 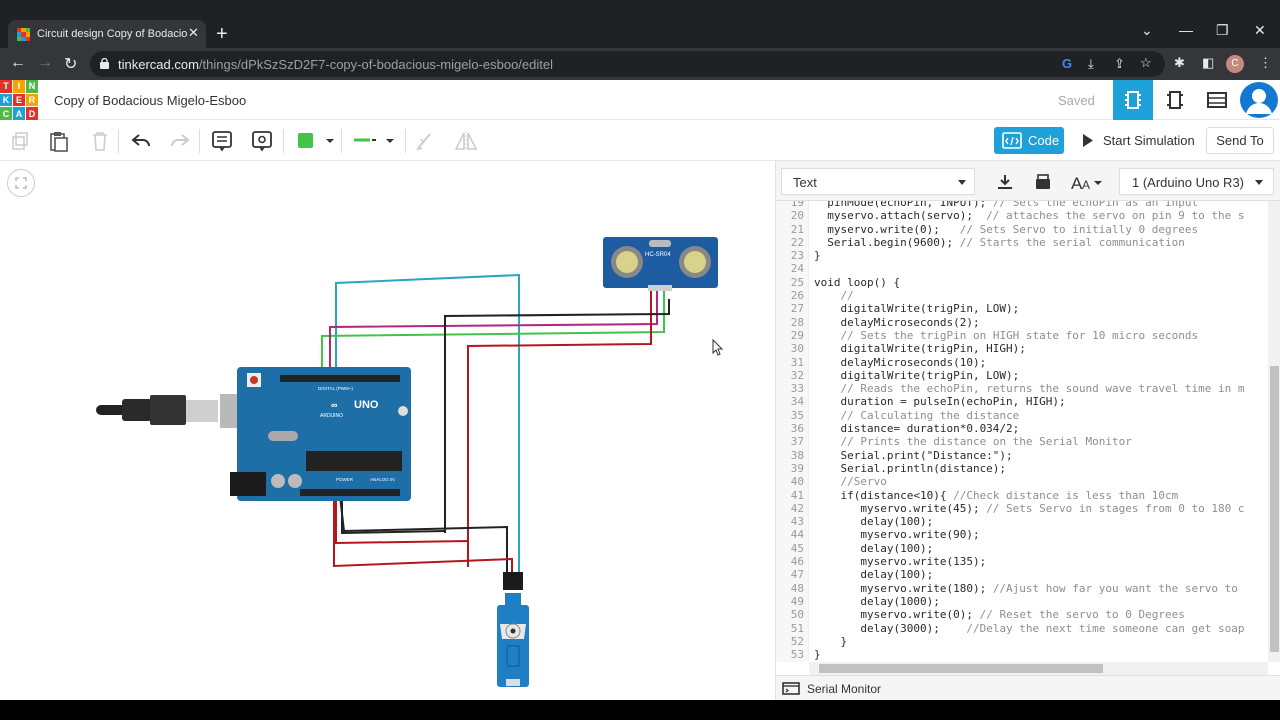 I want to click on line-code: }, so click(x=817, y=256).